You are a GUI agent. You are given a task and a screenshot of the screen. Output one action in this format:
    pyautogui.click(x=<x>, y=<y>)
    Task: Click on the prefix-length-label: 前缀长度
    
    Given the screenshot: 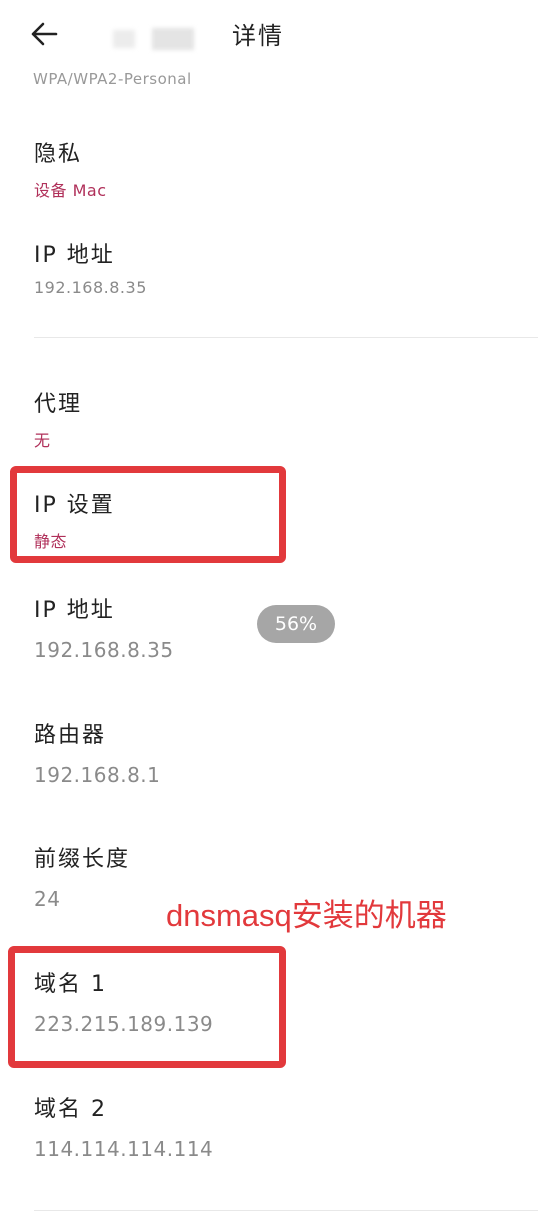 What is the action you would take?
    pyautogui.click(x=82, y=859)
    